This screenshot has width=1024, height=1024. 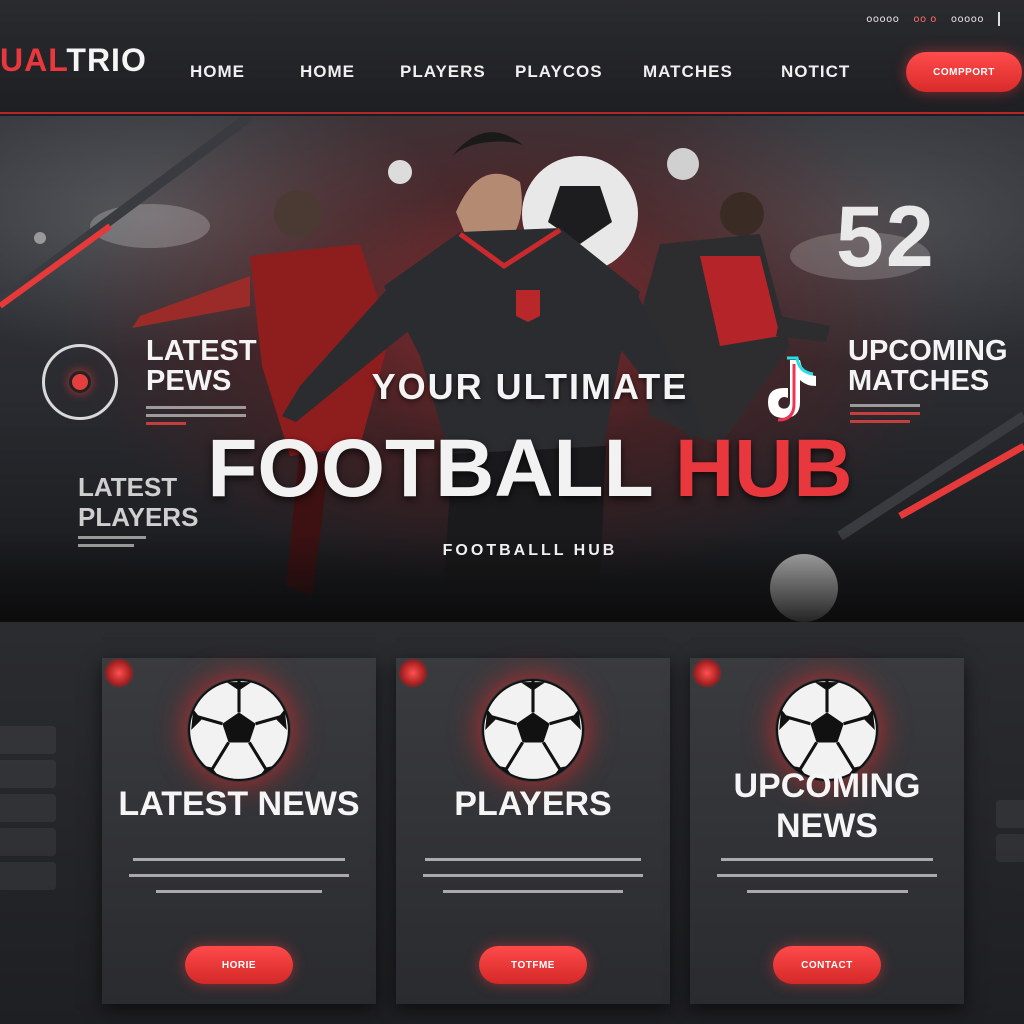 What do you see at coordinates (239, 804) in the screenshot?
I see `card-title: LATEST NEWS` at bounding box center [239, 804].